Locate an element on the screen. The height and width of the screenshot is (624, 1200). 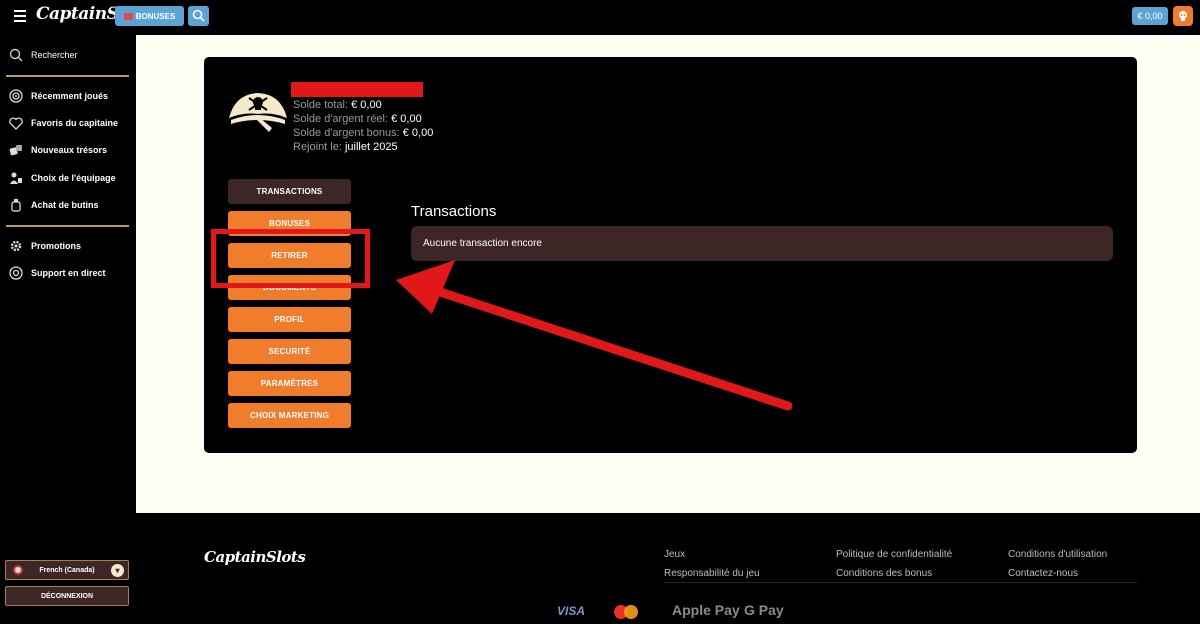
chevron-down-icon: ▾ is located at coordinates (117, 570).